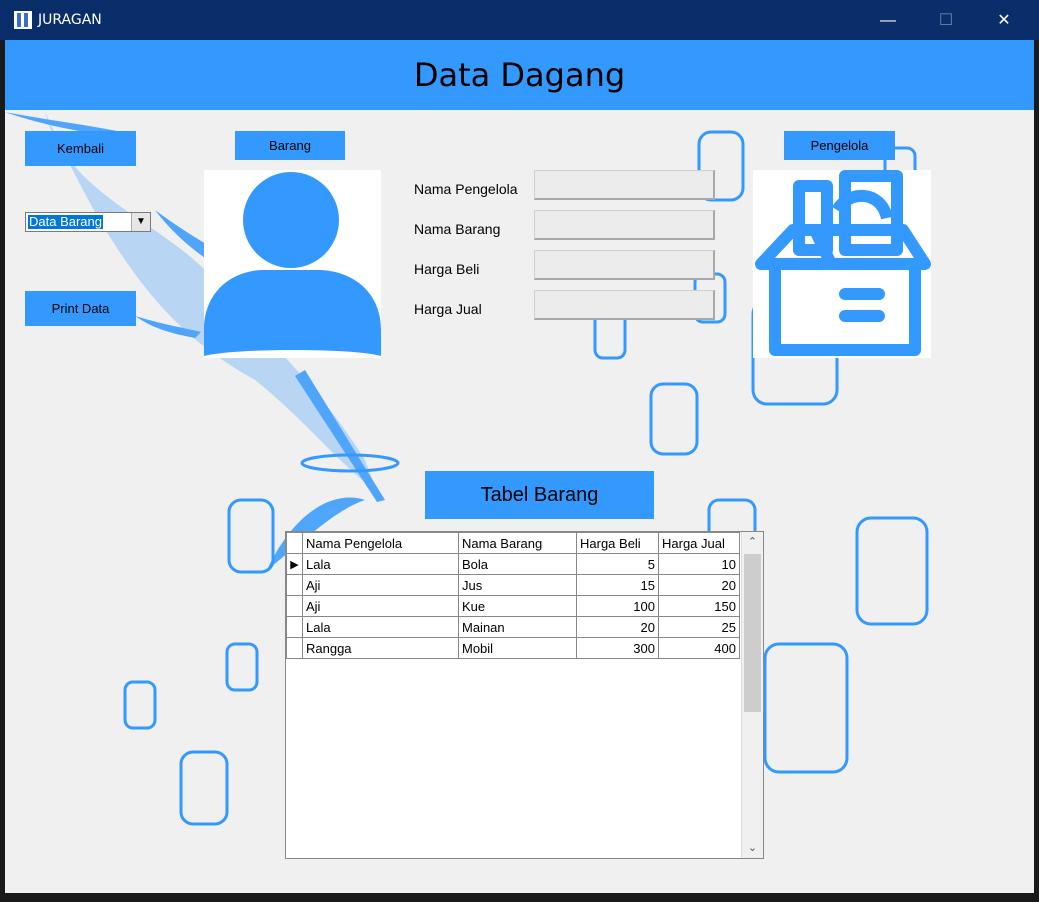  Describe the element at coordinates (517, 606) in the screenshot. I see `table-cell: Kue` at that location.